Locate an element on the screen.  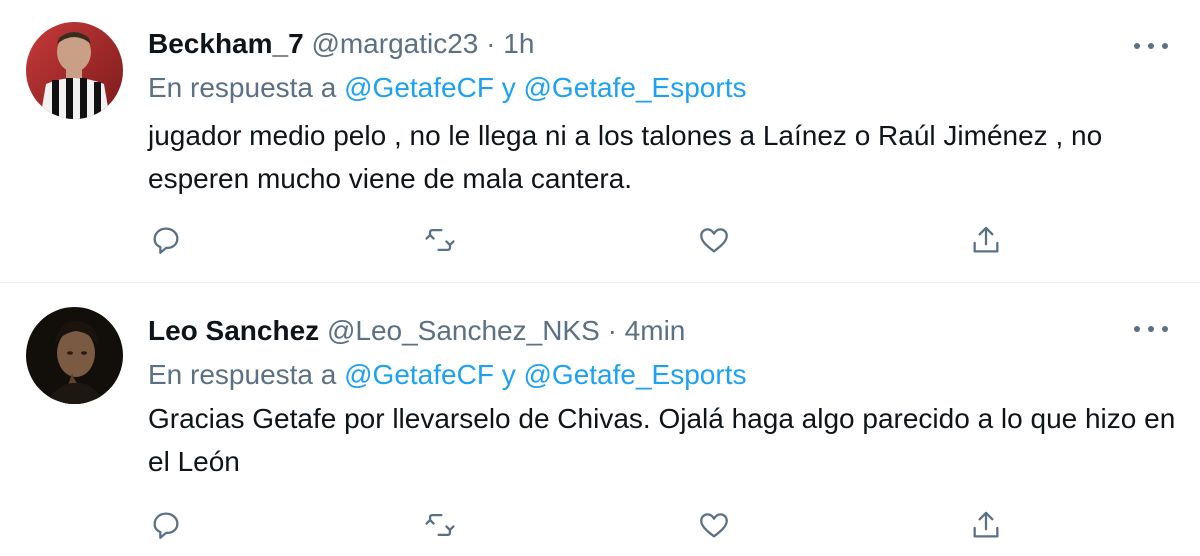
handle: @margatic23 is located at coordinates (394, 43).